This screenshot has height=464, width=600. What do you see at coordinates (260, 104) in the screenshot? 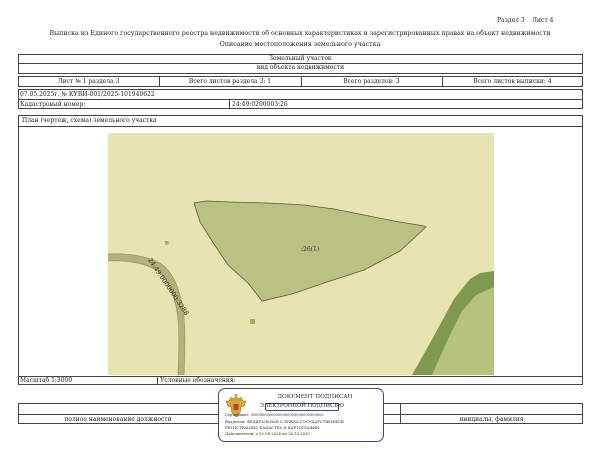
I see `cadastral-number: 24:49:0200003:26` at bounding box center [260, 104].